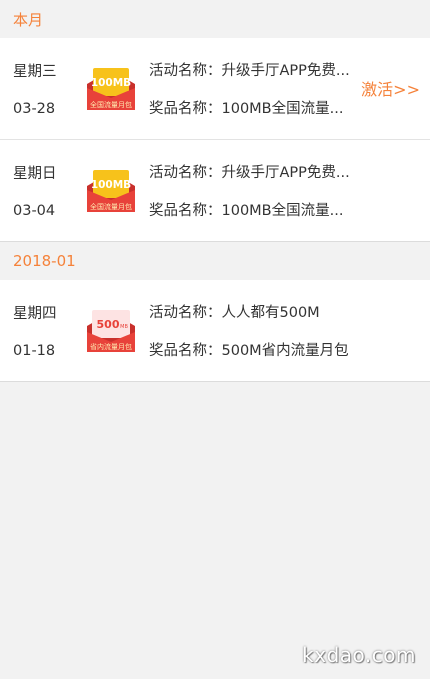 The width and height of the screenshot is (430, 679). I want to click on section-header-2018-01: 2018-01, so click(215, 261).